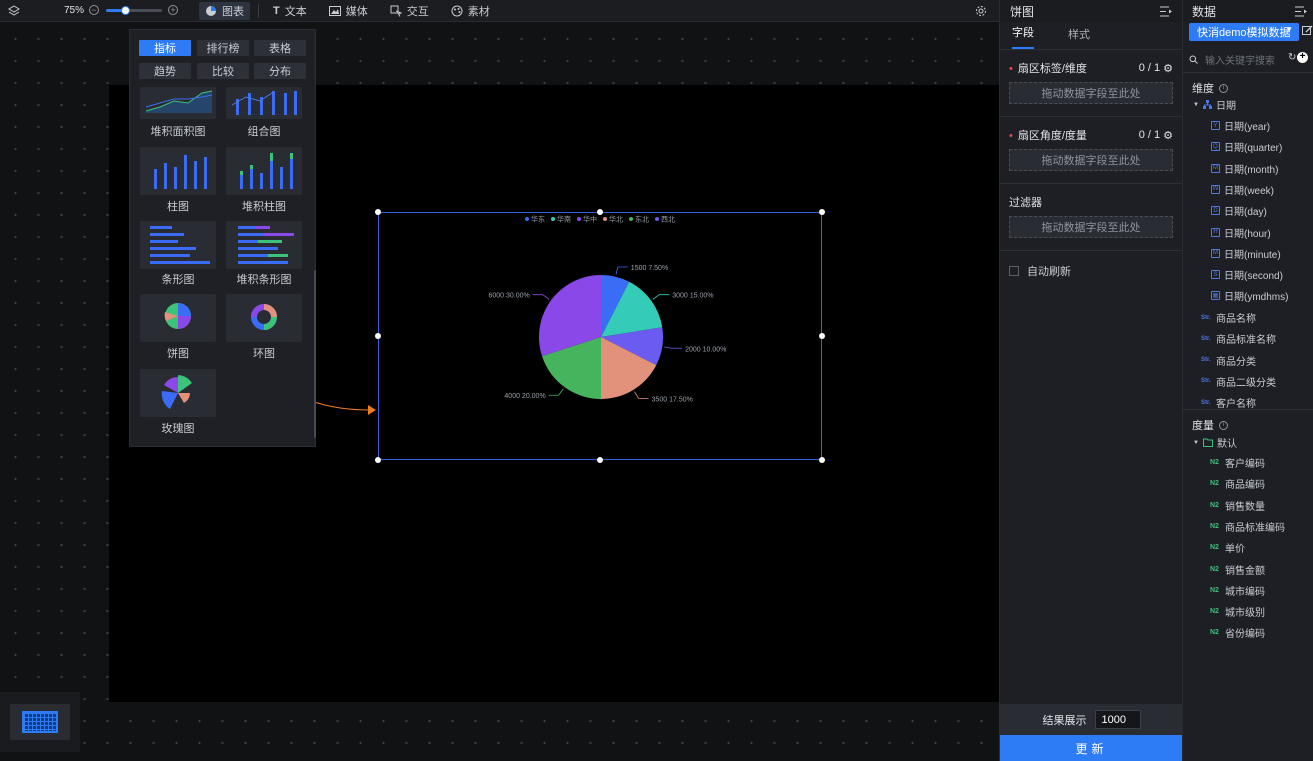 The width and height of the screenshot is (1313, 761). I want to click on minimap-viewport, so click(40, 722).